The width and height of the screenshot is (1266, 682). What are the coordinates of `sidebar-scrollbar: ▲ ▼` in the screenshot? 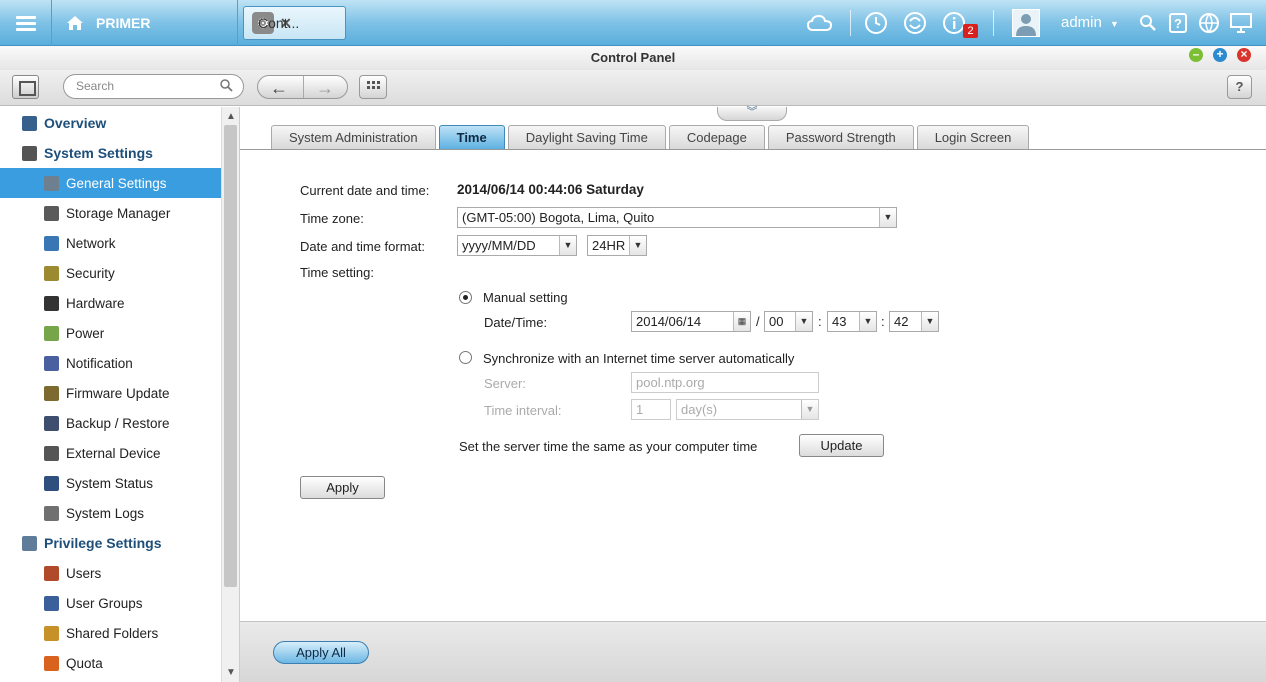 It's located at (230, 394).